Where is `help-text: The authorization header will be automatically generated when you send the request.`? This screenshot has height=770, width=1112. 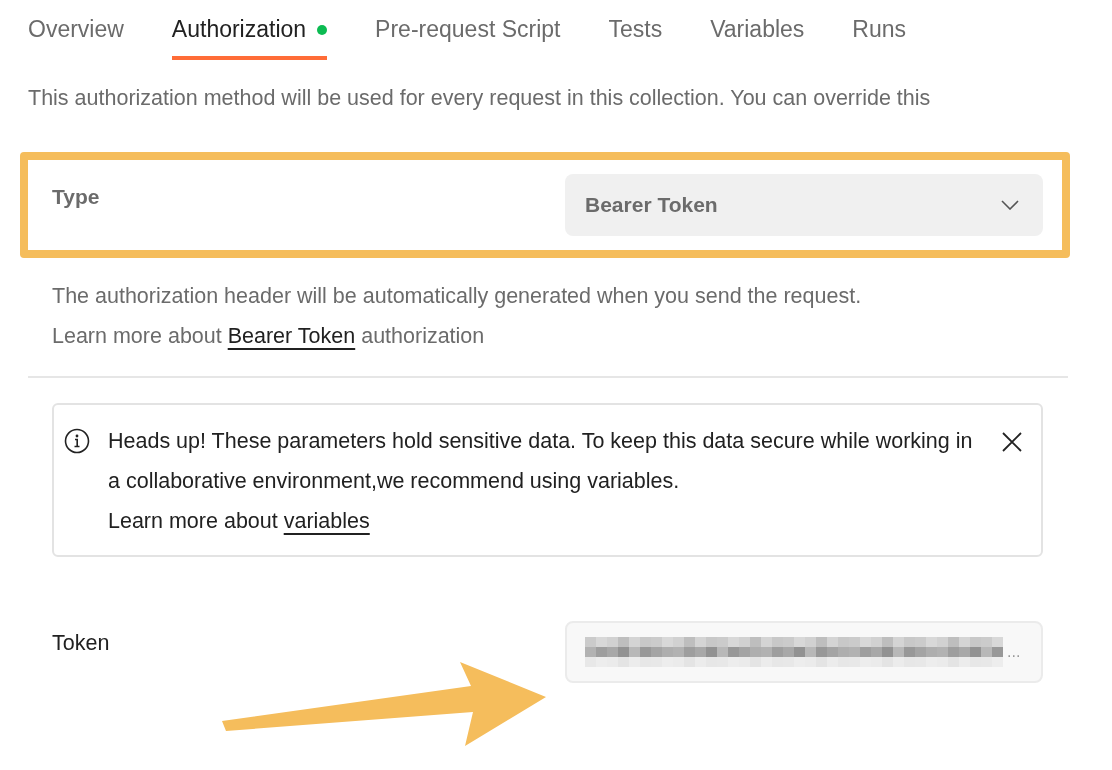 help-text: The authorization header will be automatically generated when you send the request. is located at coordinates (457, 296).